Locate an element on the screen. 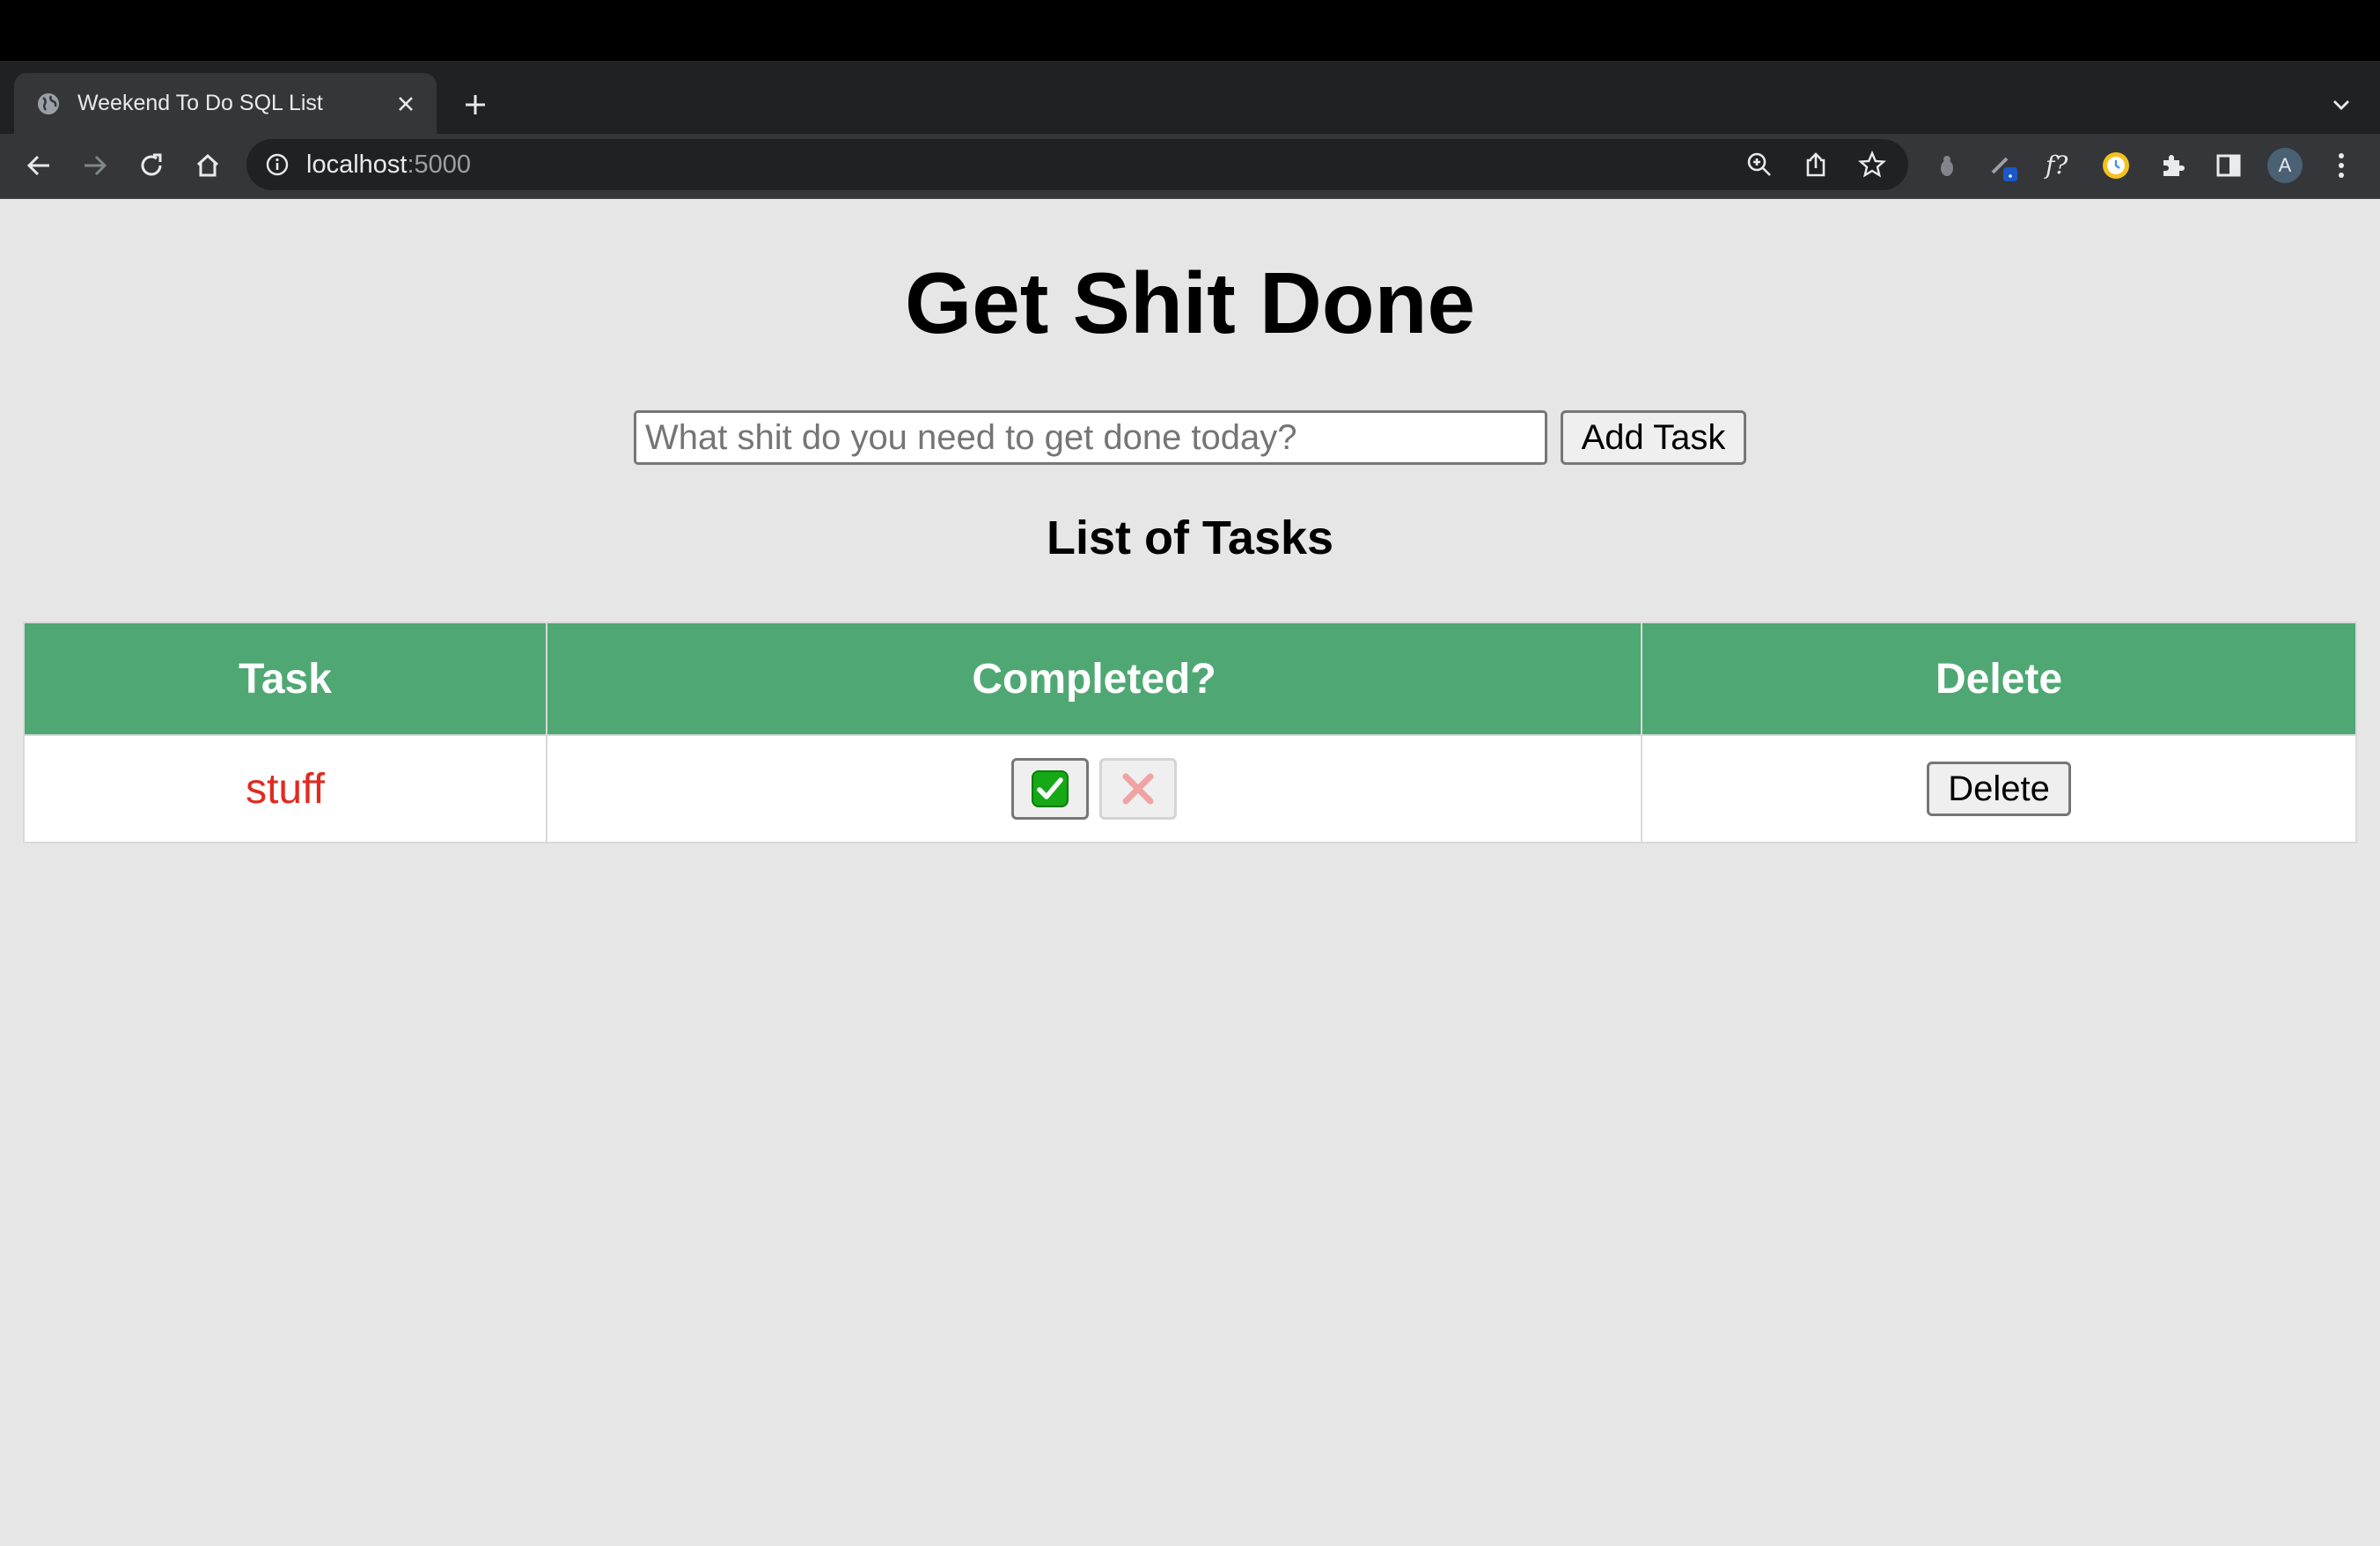 This screenshot has height=1546, width=2380. header-task: Task is located at coordinates (285, 679).